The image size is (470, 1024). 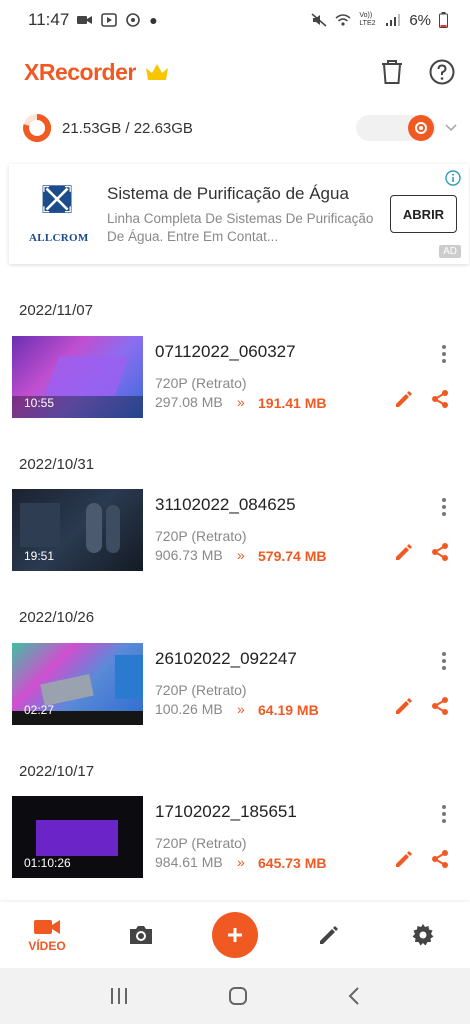 I want to click on nav-edit-tab, so click(x=329, y=935).